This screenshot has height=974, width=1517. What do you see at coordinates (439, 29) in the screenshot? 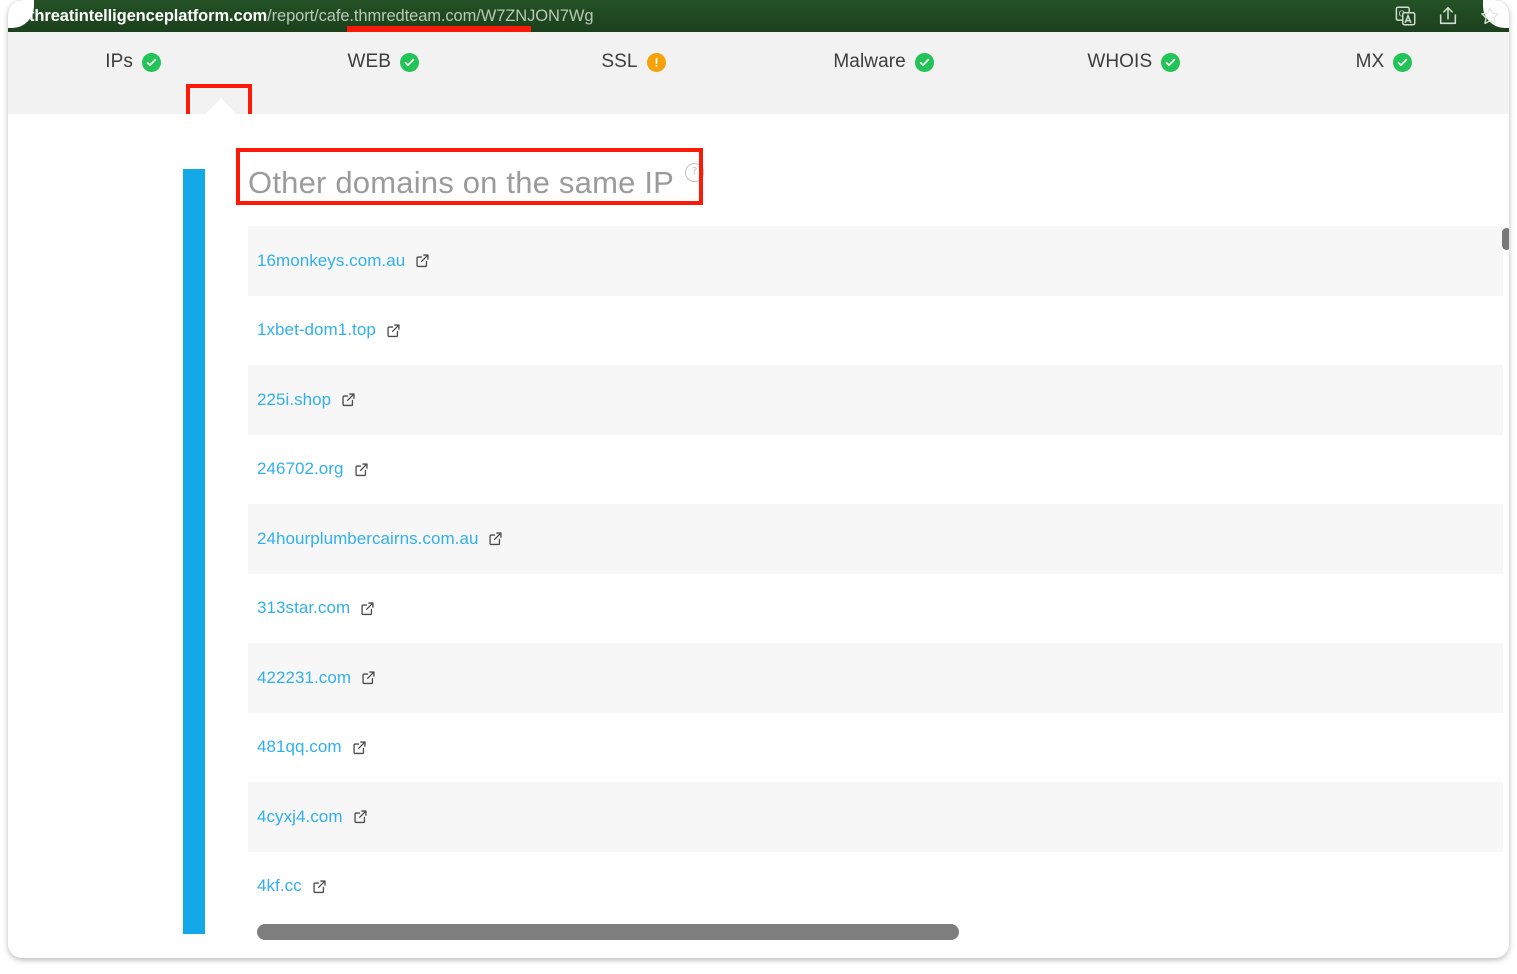
I see `url-highlight-annotation` at bounding box center [439, 29].